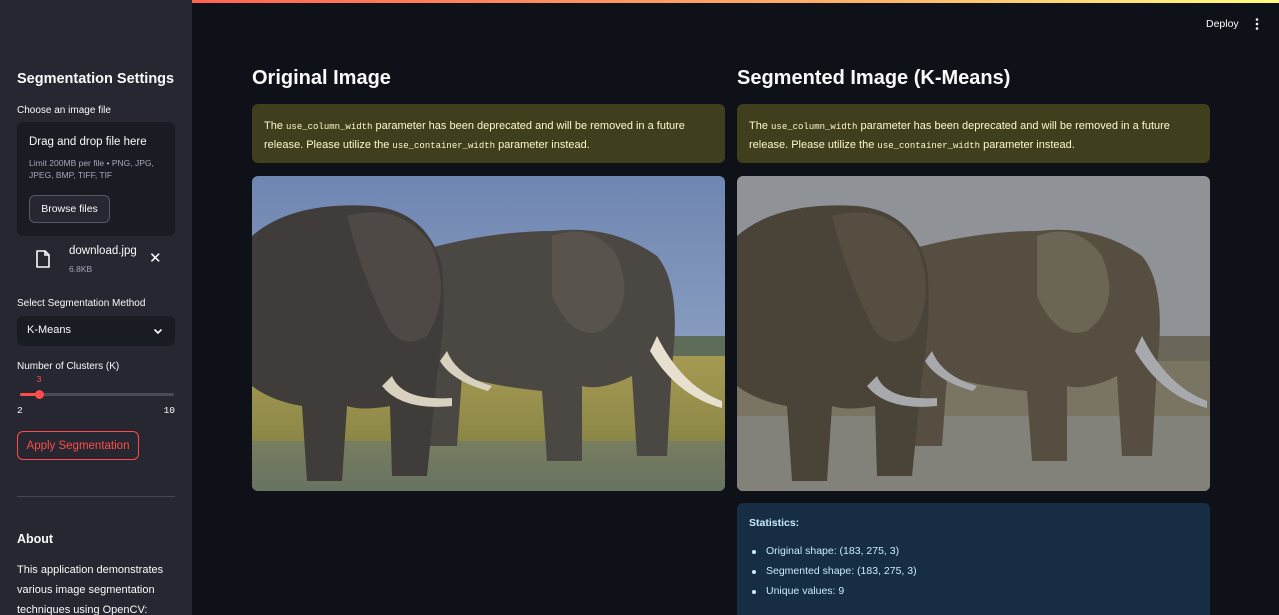 The height and width of the screenshot is (615, 1279). I want to click on browse-files-button: Browse files, so click(69, 209).